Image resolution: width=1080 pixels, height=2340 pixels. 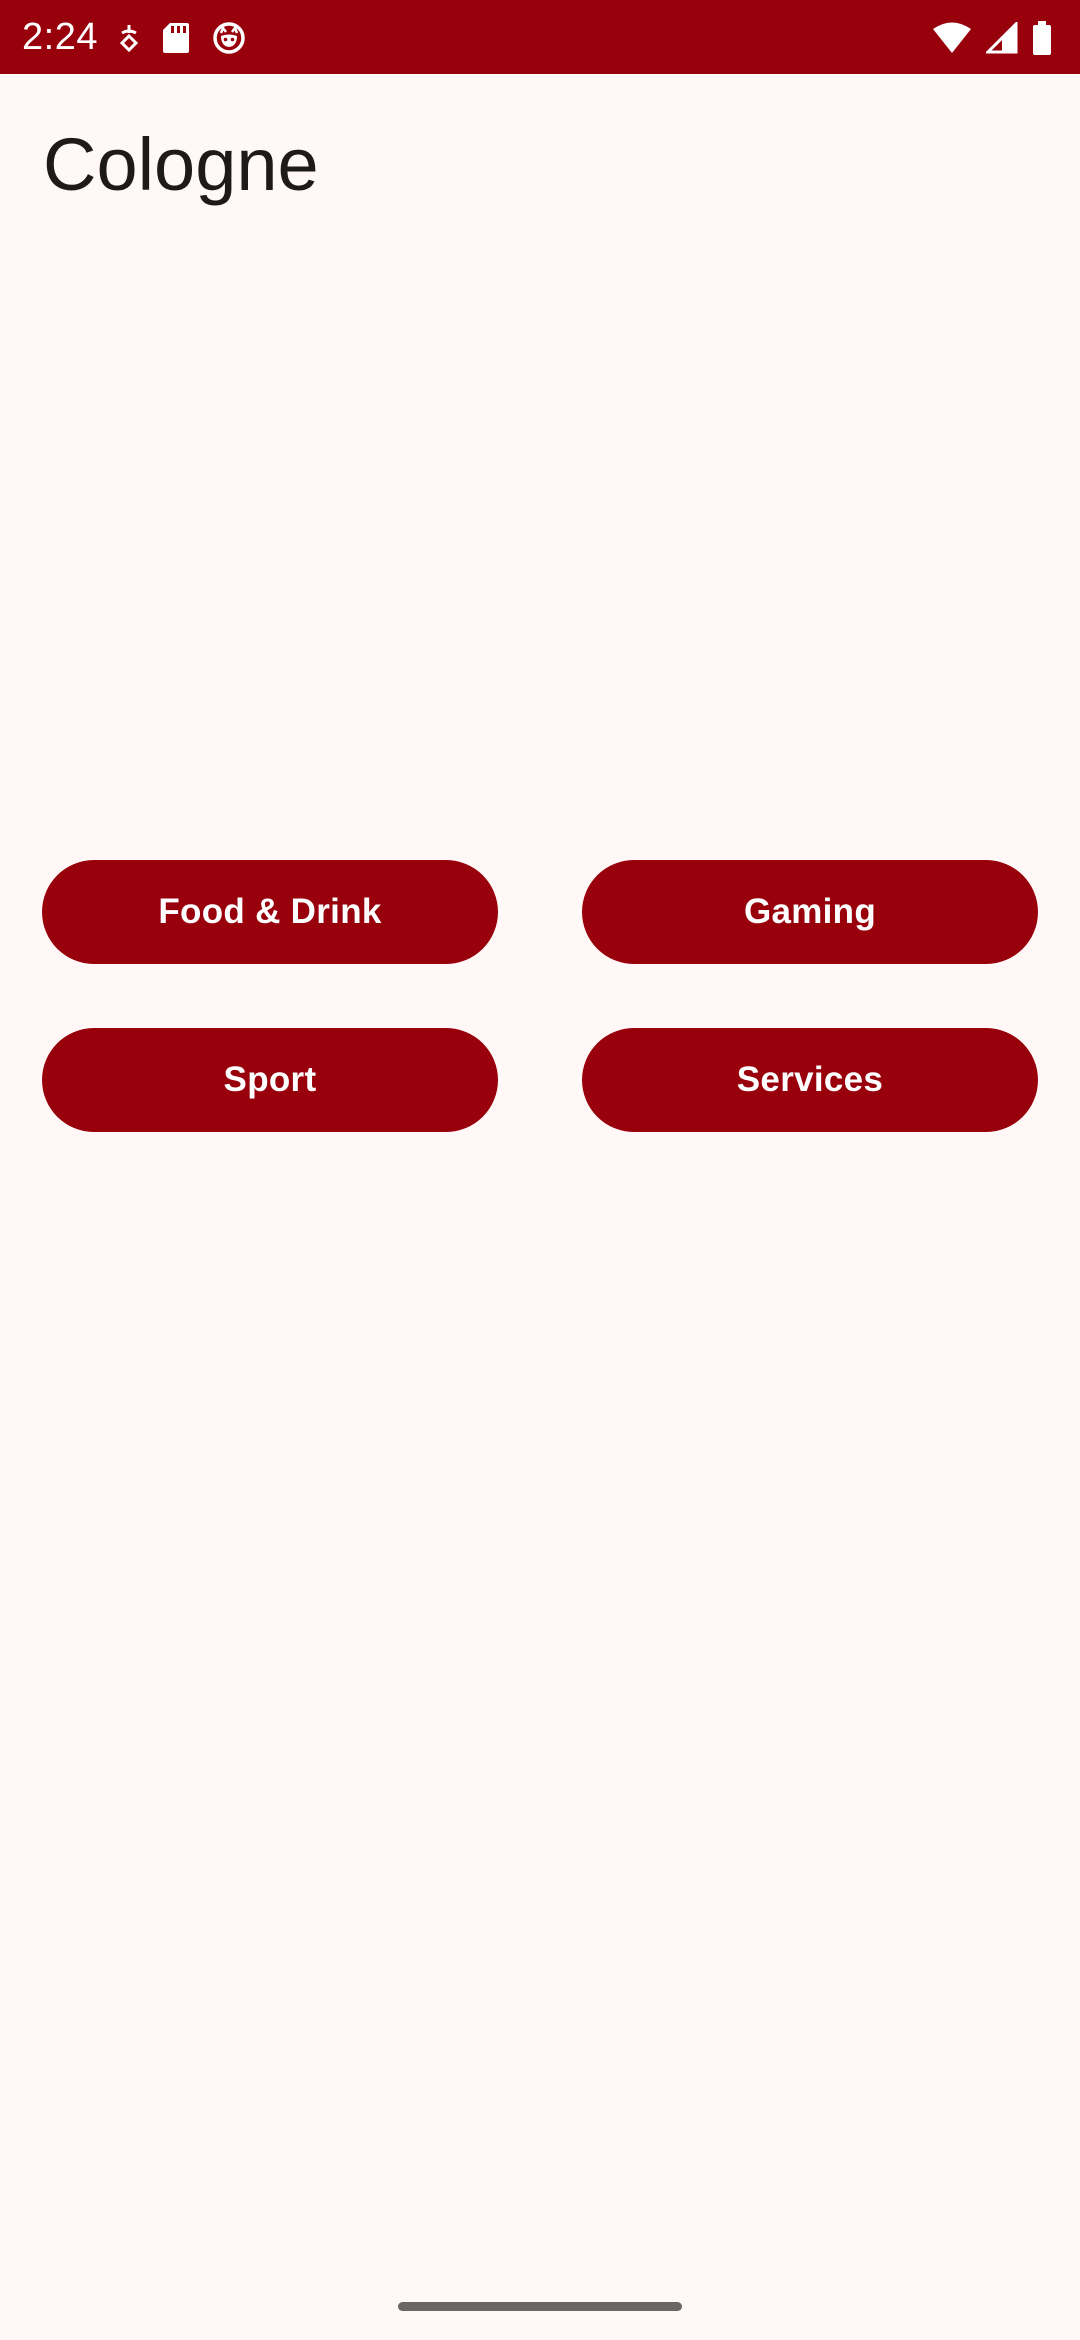 What do you see at coordinates (1042, 38) in the screenshot?
I see `battery-icon` at bounding box center [1042, 38].